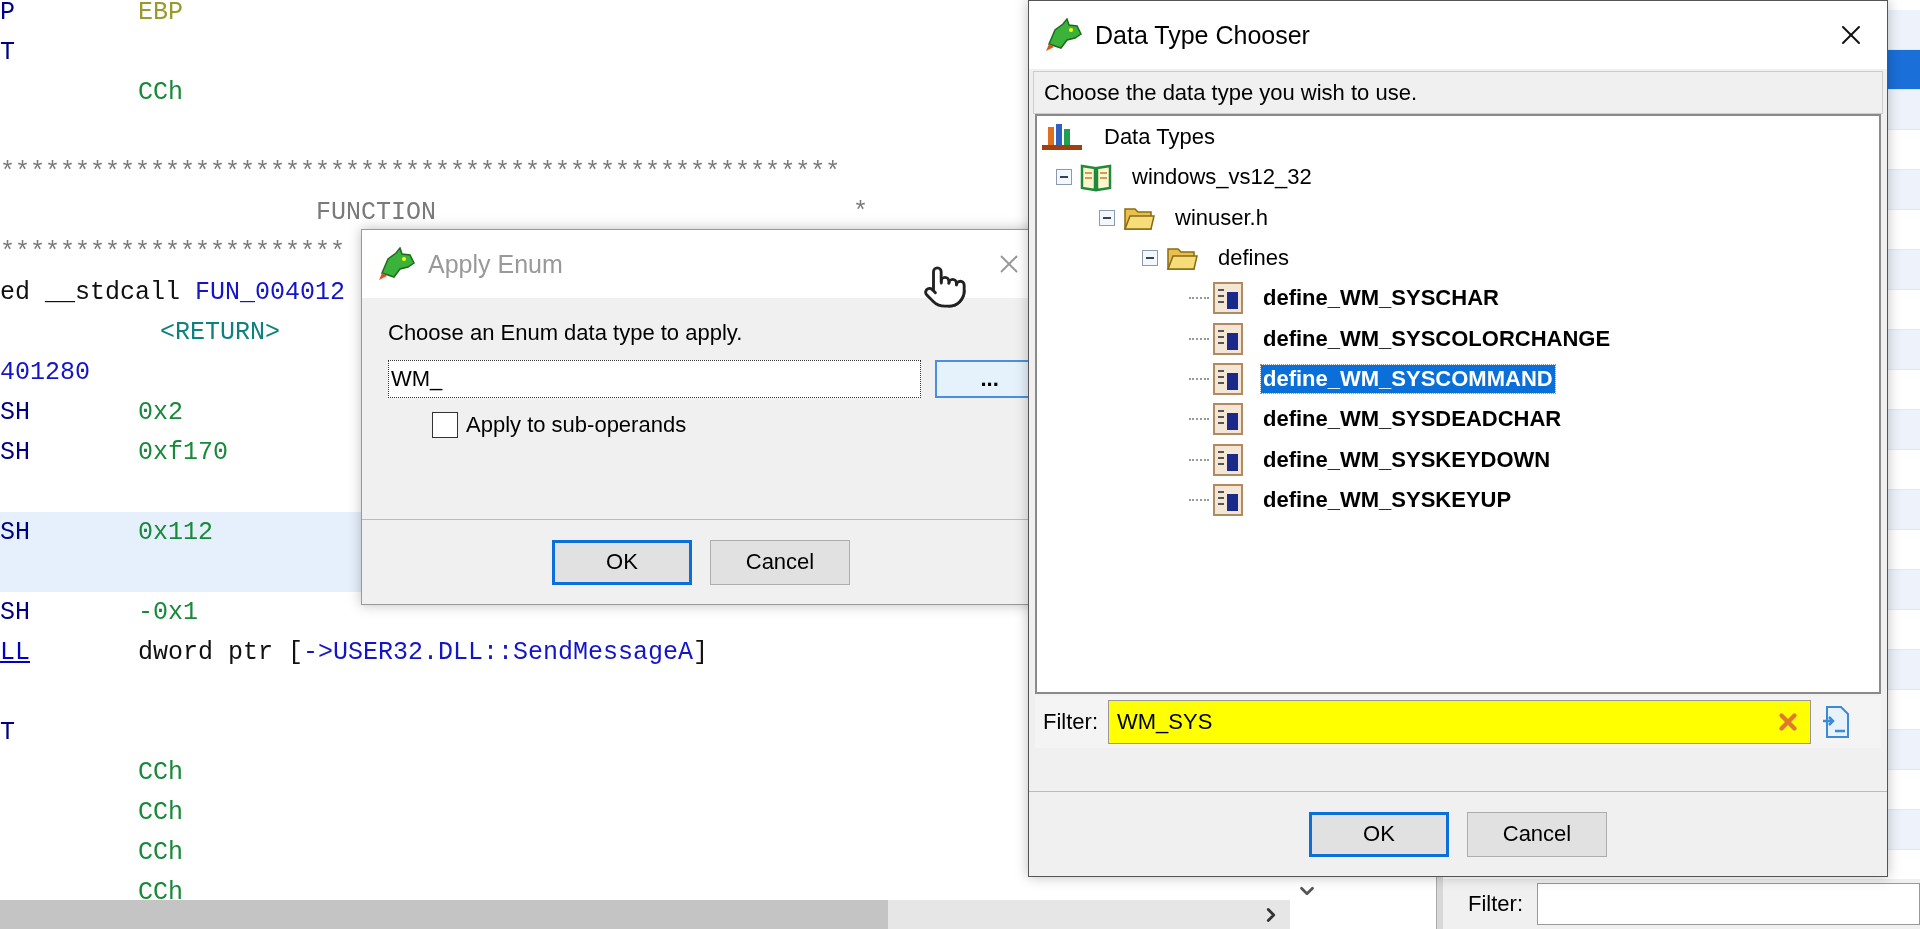 This screenshot has height=929, width=1920. What do you see at coordinates (1407, 459) in the screenshot?
I see `tree-item: define_WM_SYSKEYDOWN` at bounding box center [1407, 459].